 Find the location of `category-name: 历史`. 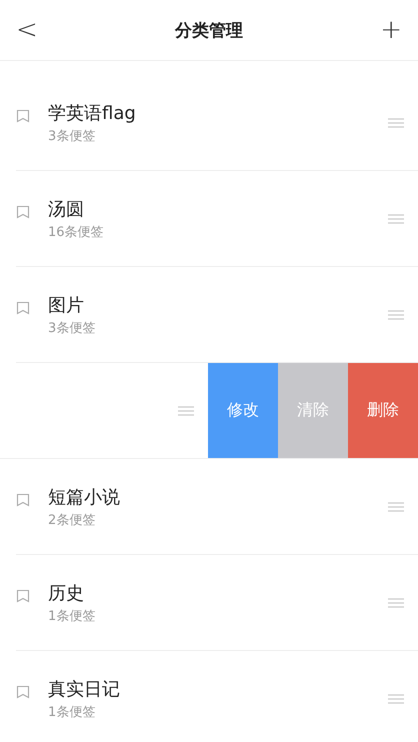

category-name: 历史 is located at coordinates (66, 593).